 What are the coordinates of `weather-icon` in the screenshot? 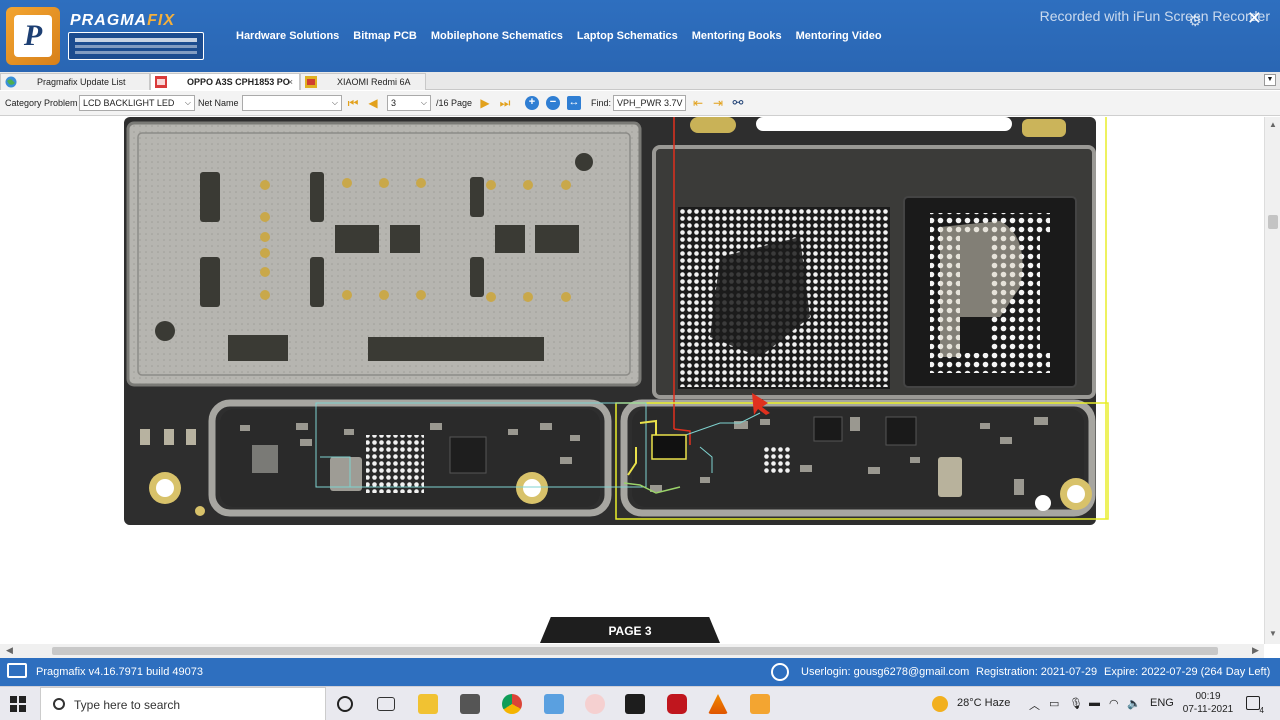 It's located at (940, 704).